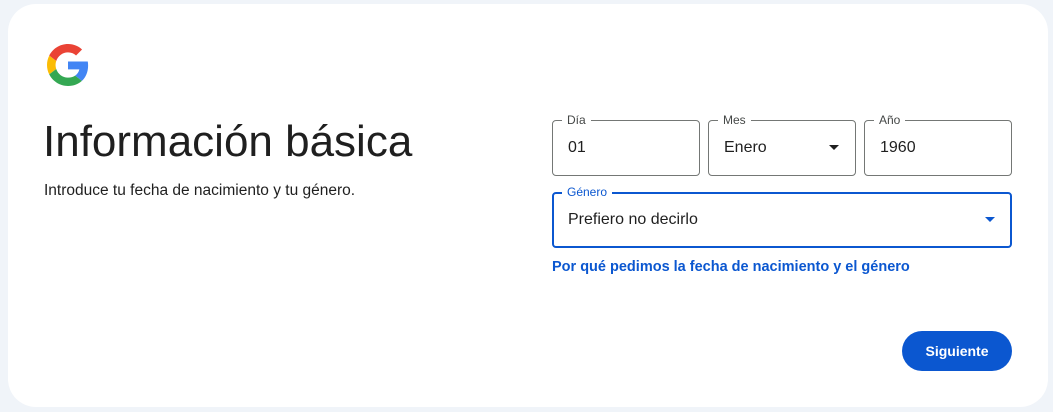  Describe the element at coordinates (745, 148) in the screenshot. I see `month-value: Enero` at that location.